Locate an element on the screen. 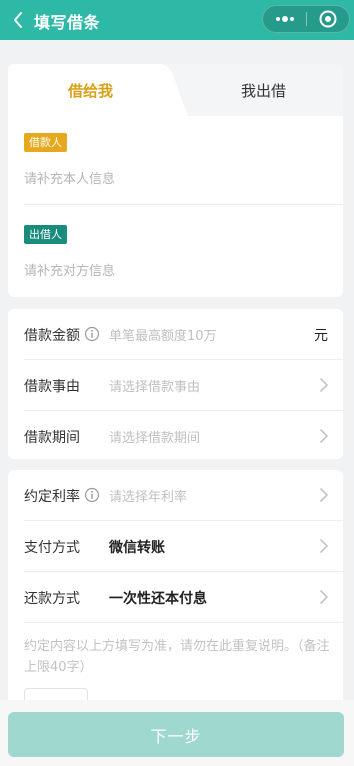 Image resolution: width=354 pixels, height=766 pixels. chevron-left-icon is located at coordinates (18, 20).